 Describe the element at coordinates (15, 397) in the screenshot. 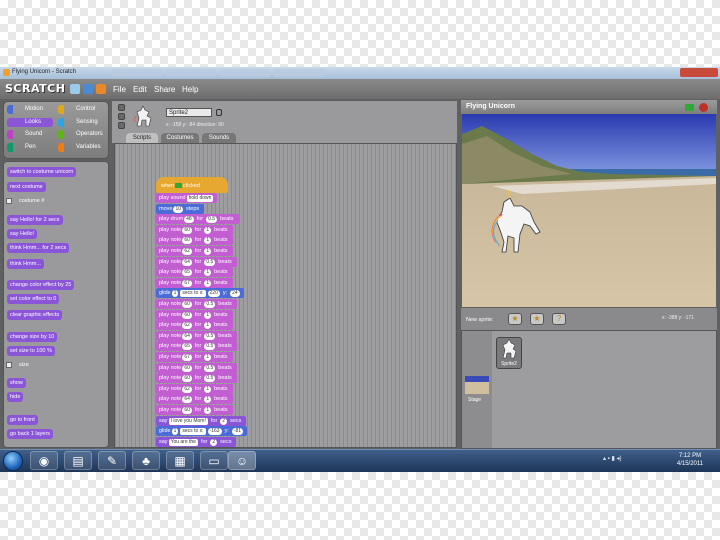

I see `palette-block: hide` at that location.